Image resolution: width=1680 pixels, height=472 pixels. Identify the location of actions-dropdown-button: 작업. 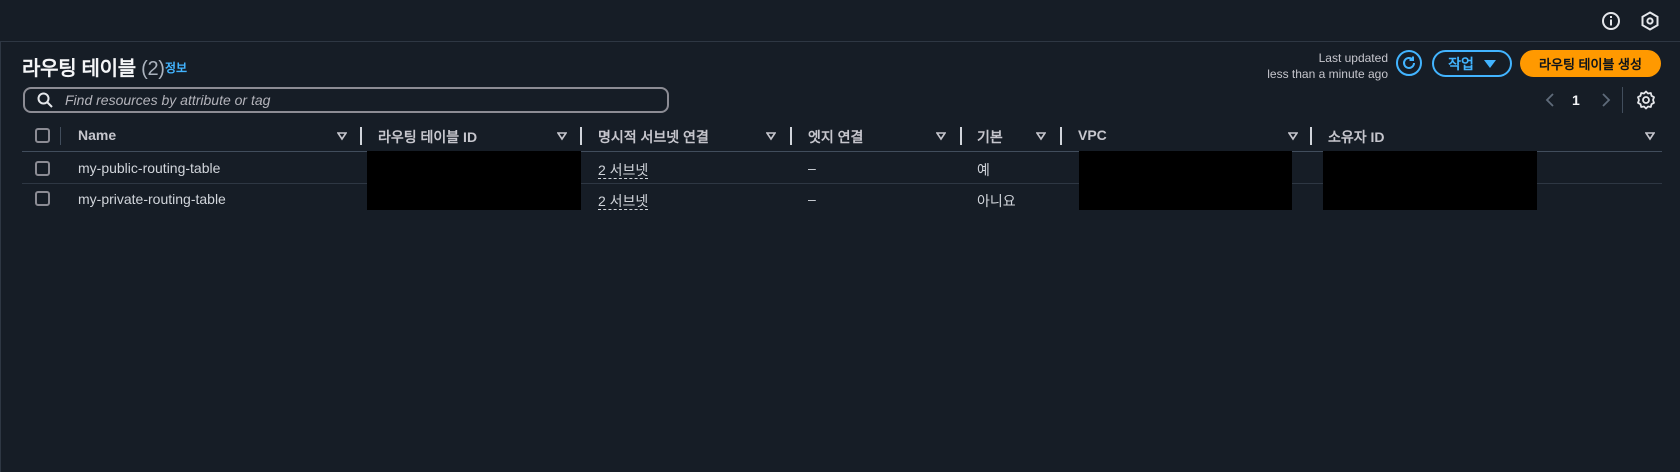
(1472, 63).